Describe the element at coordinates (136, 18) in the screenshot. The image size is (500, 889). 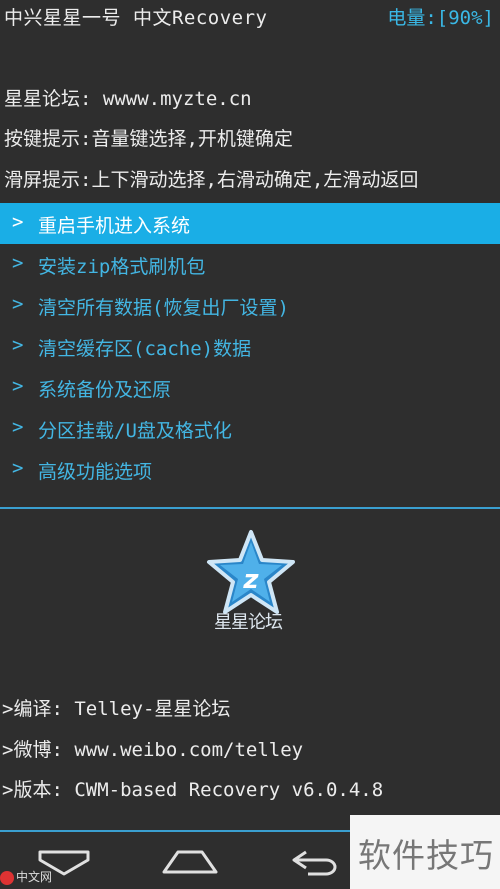
I see `recovery-title: 中兴星星一号 中文Recovery` at that location.